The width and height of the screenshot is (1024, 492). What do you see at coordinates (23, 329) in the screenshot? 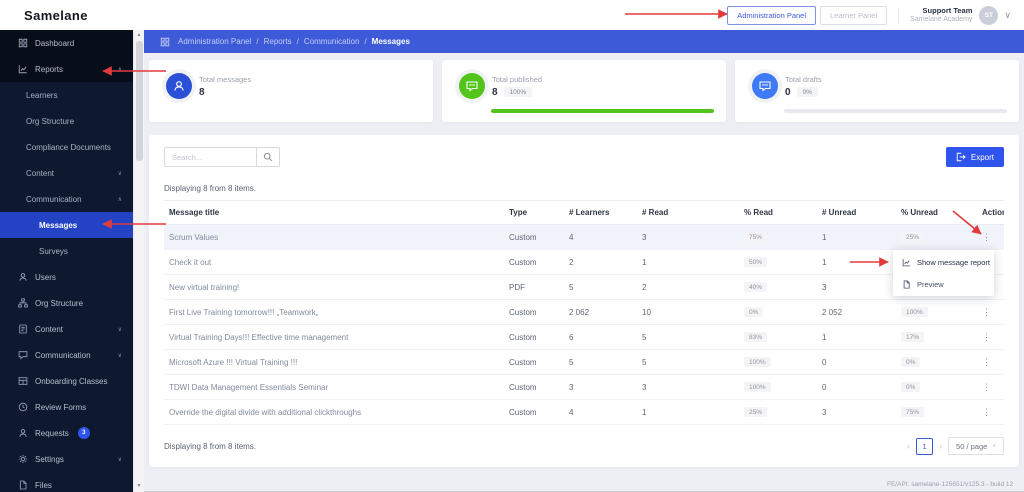
I see `document-icon` at bounding box center [23, 329].